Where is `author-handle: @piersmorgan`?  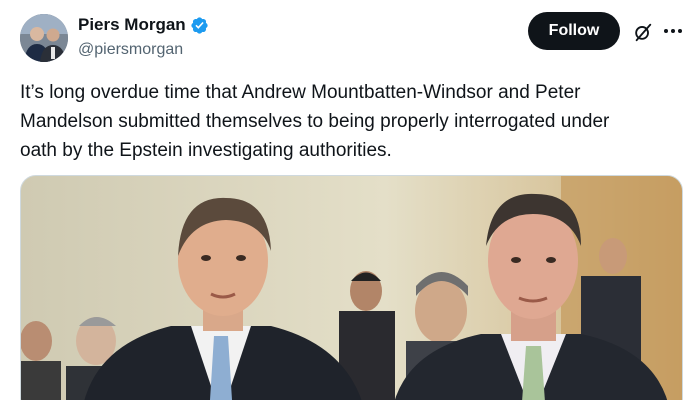 author-handle: @piersmorgan is located at coordinates (143, 50).